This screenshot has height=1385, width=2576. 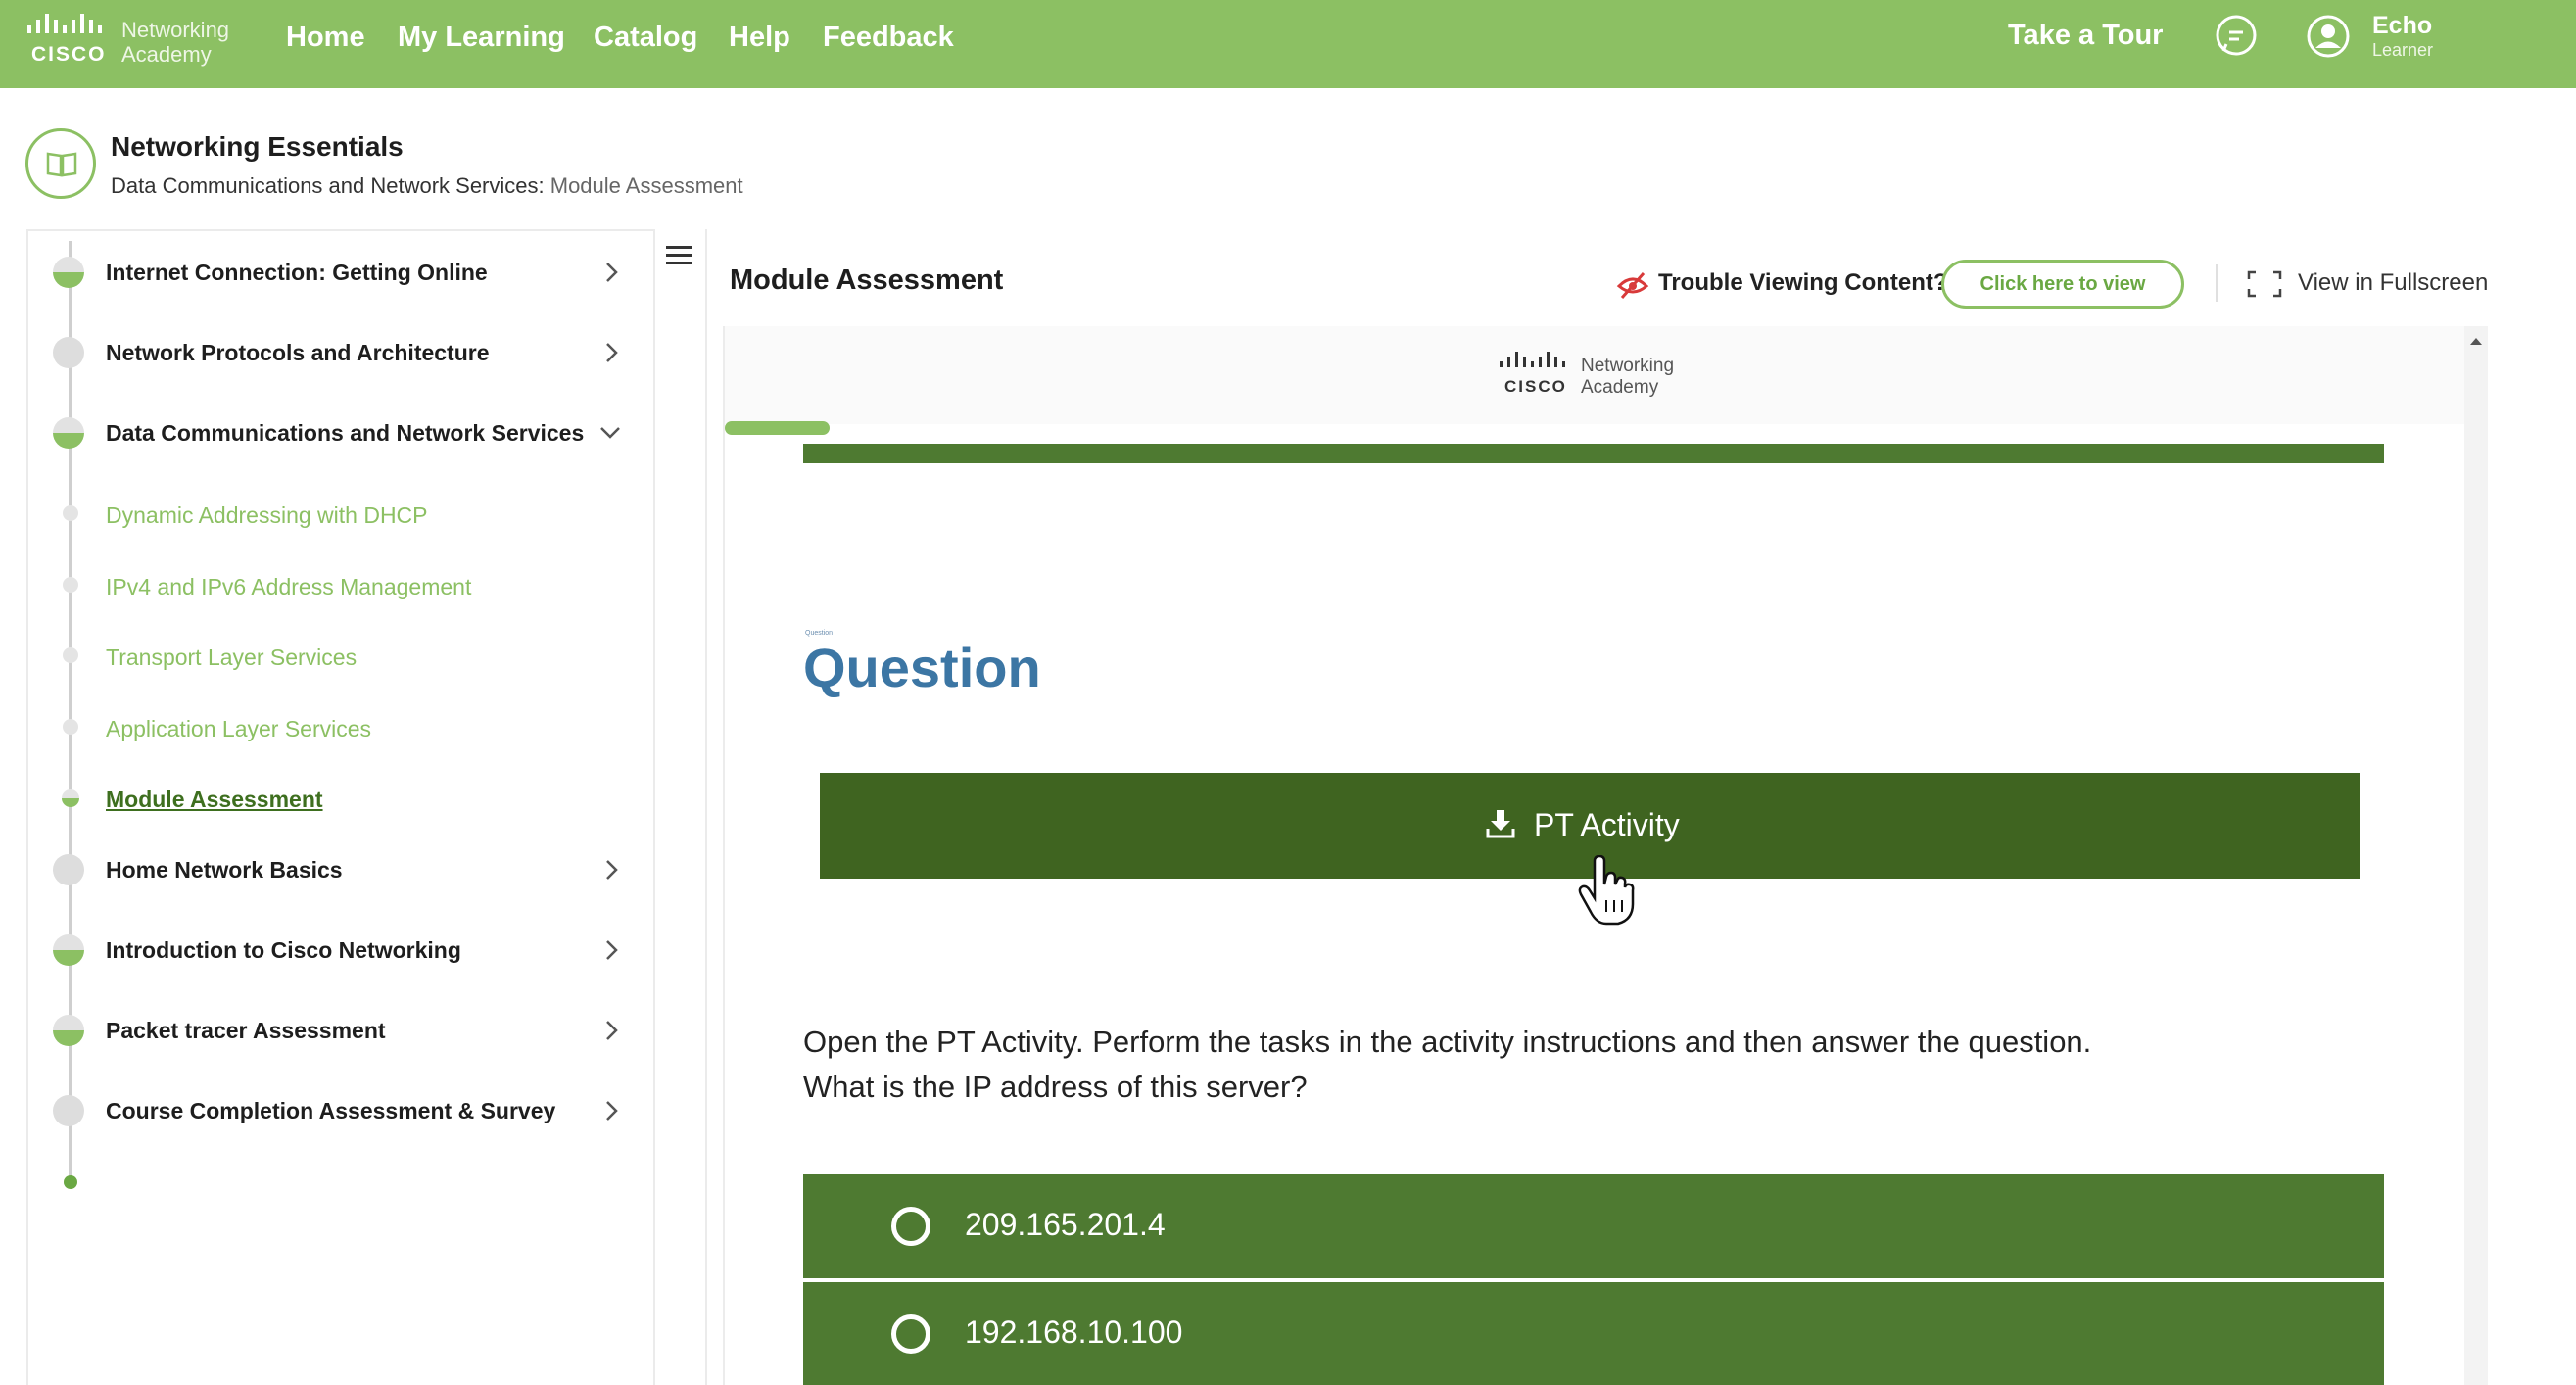 I want to click on cisco-wordmark: CISCO, so click(x=69, y=54).